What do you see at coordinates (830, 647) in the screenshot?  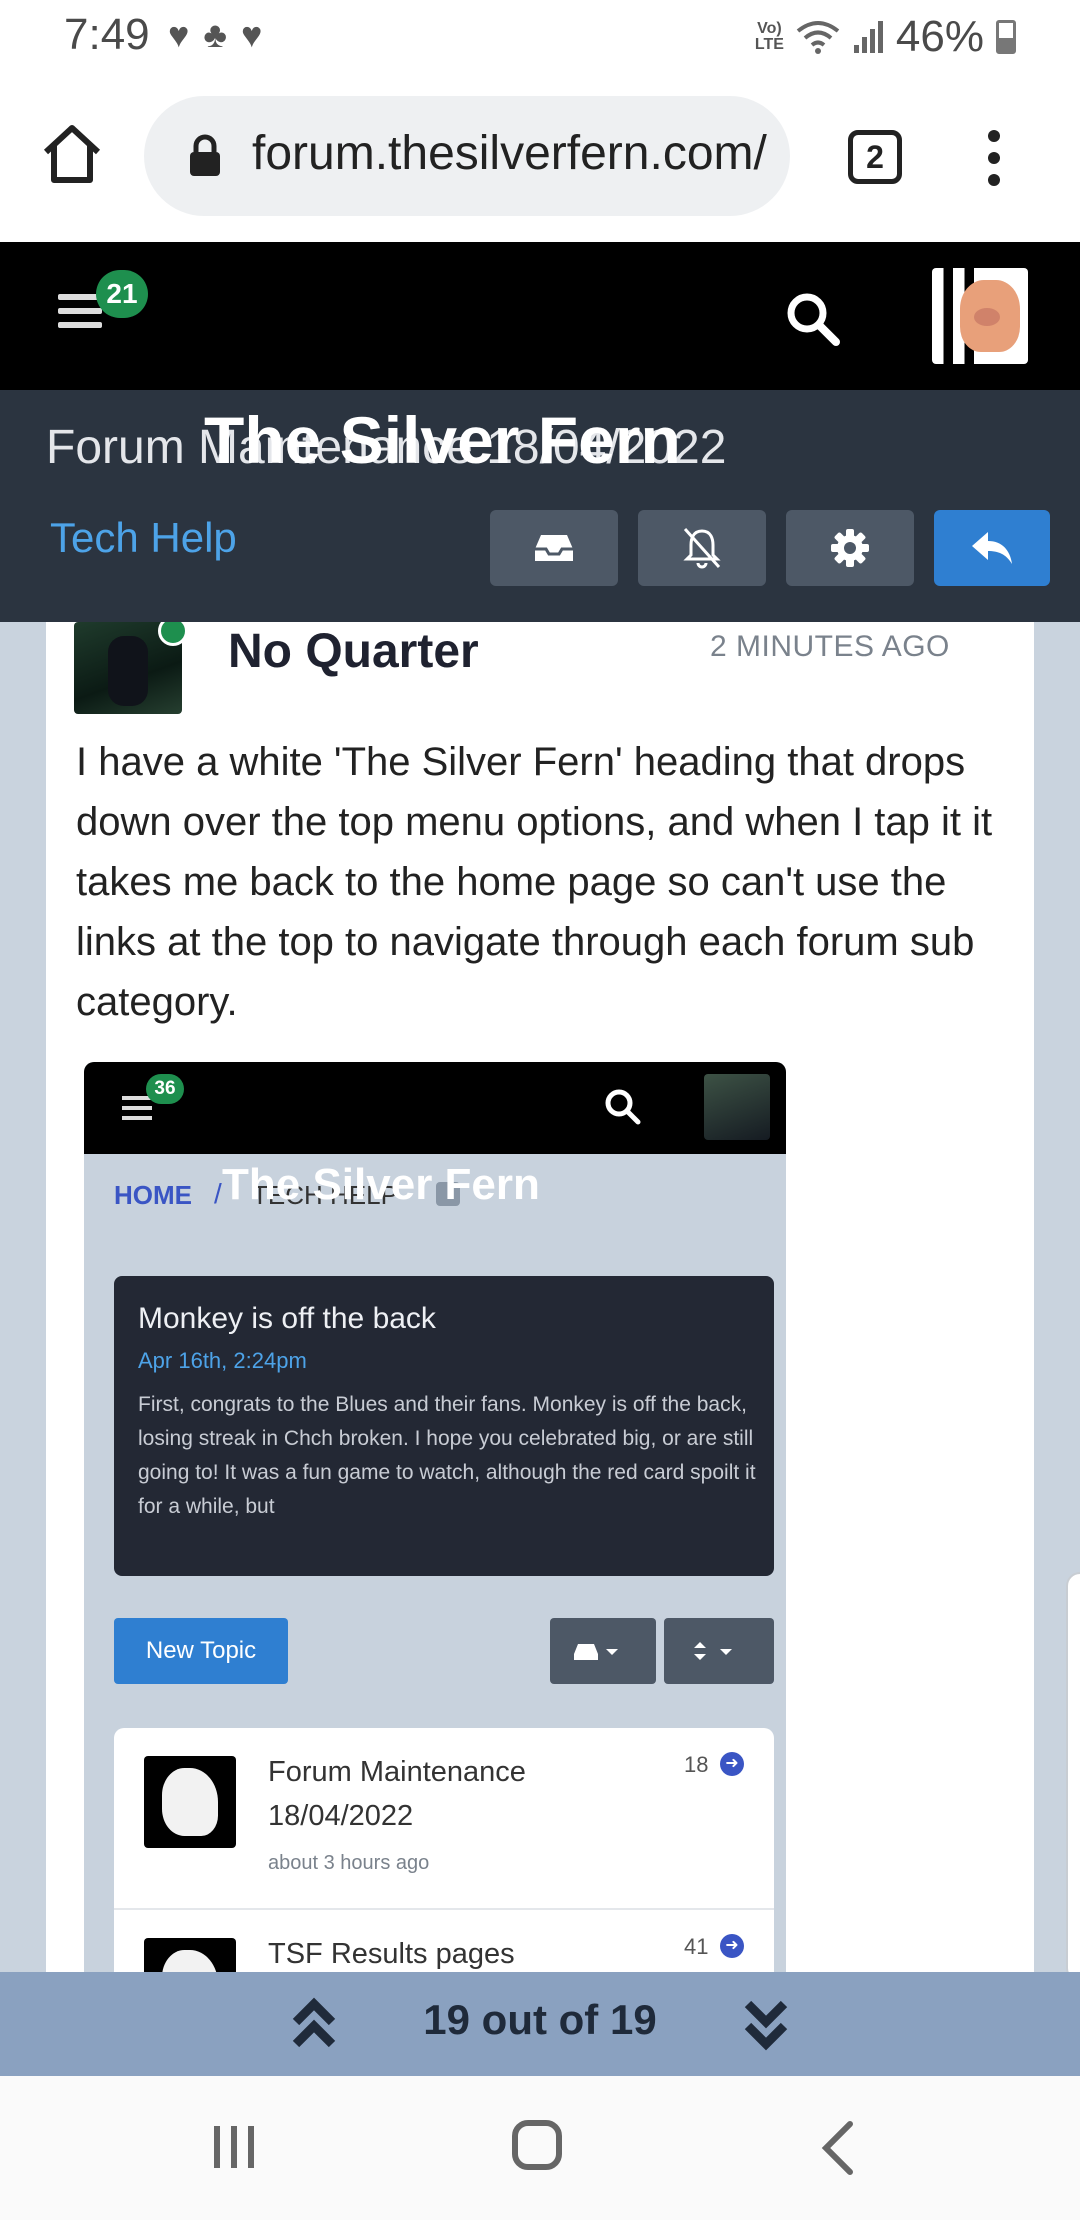 I see `post-timestamp: 2 MINUTES AGO` at bounding box center [830, 647].